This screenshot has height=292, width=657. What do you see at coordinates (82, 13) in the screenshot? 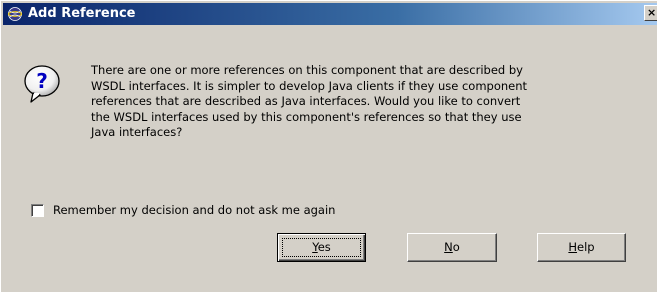
I see `window-title: Add Reference` at bounding box center [82, 13].